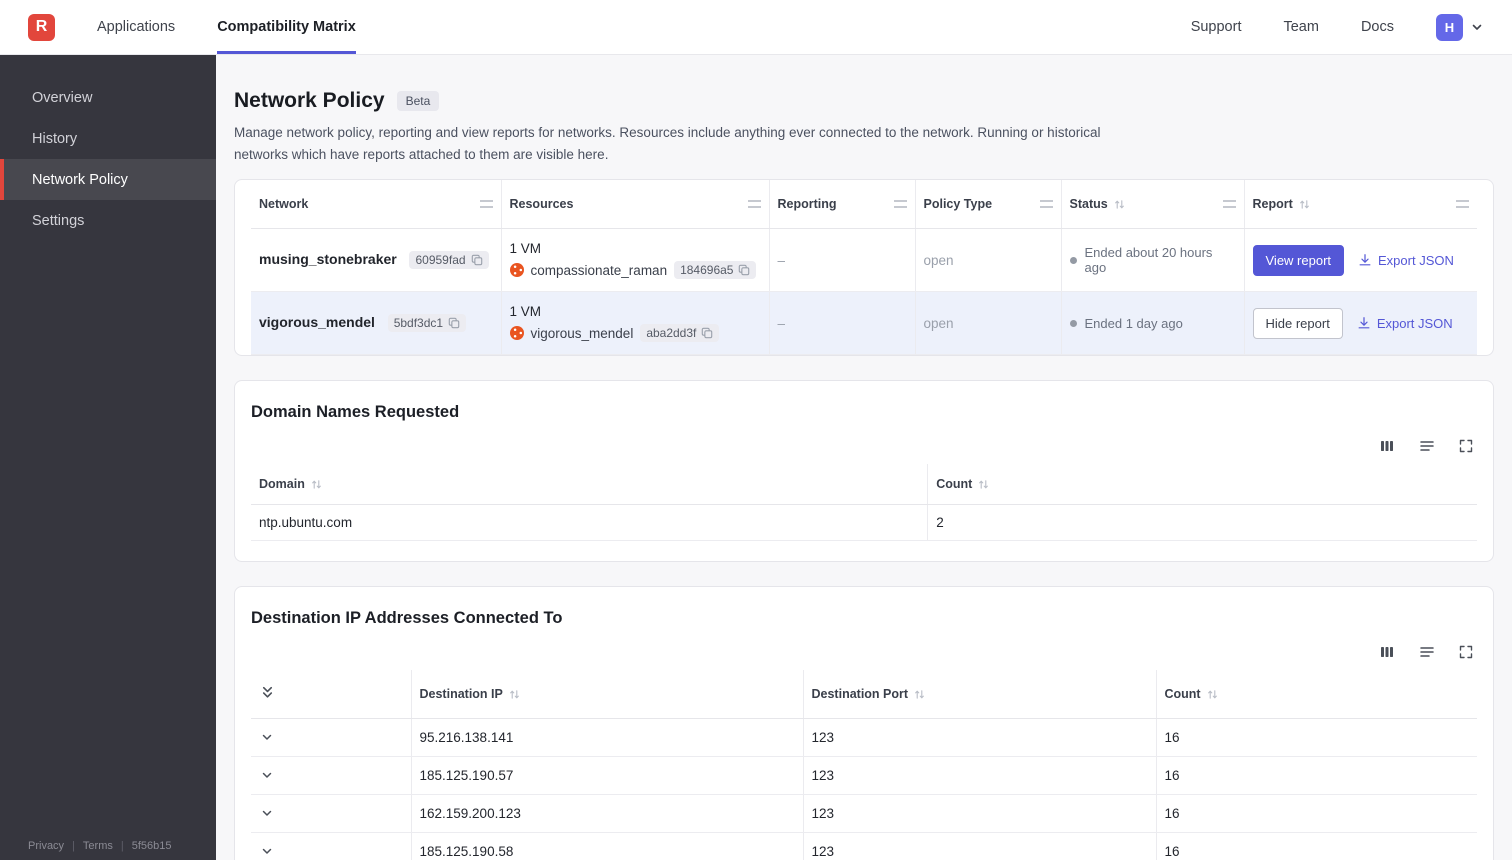 The height and width of the screenshot is (860, 1512). What do you see at coordinates (1360, 205) in the screenshot?
I see `col-header-report: Report` at bounding box center [1360, 205].